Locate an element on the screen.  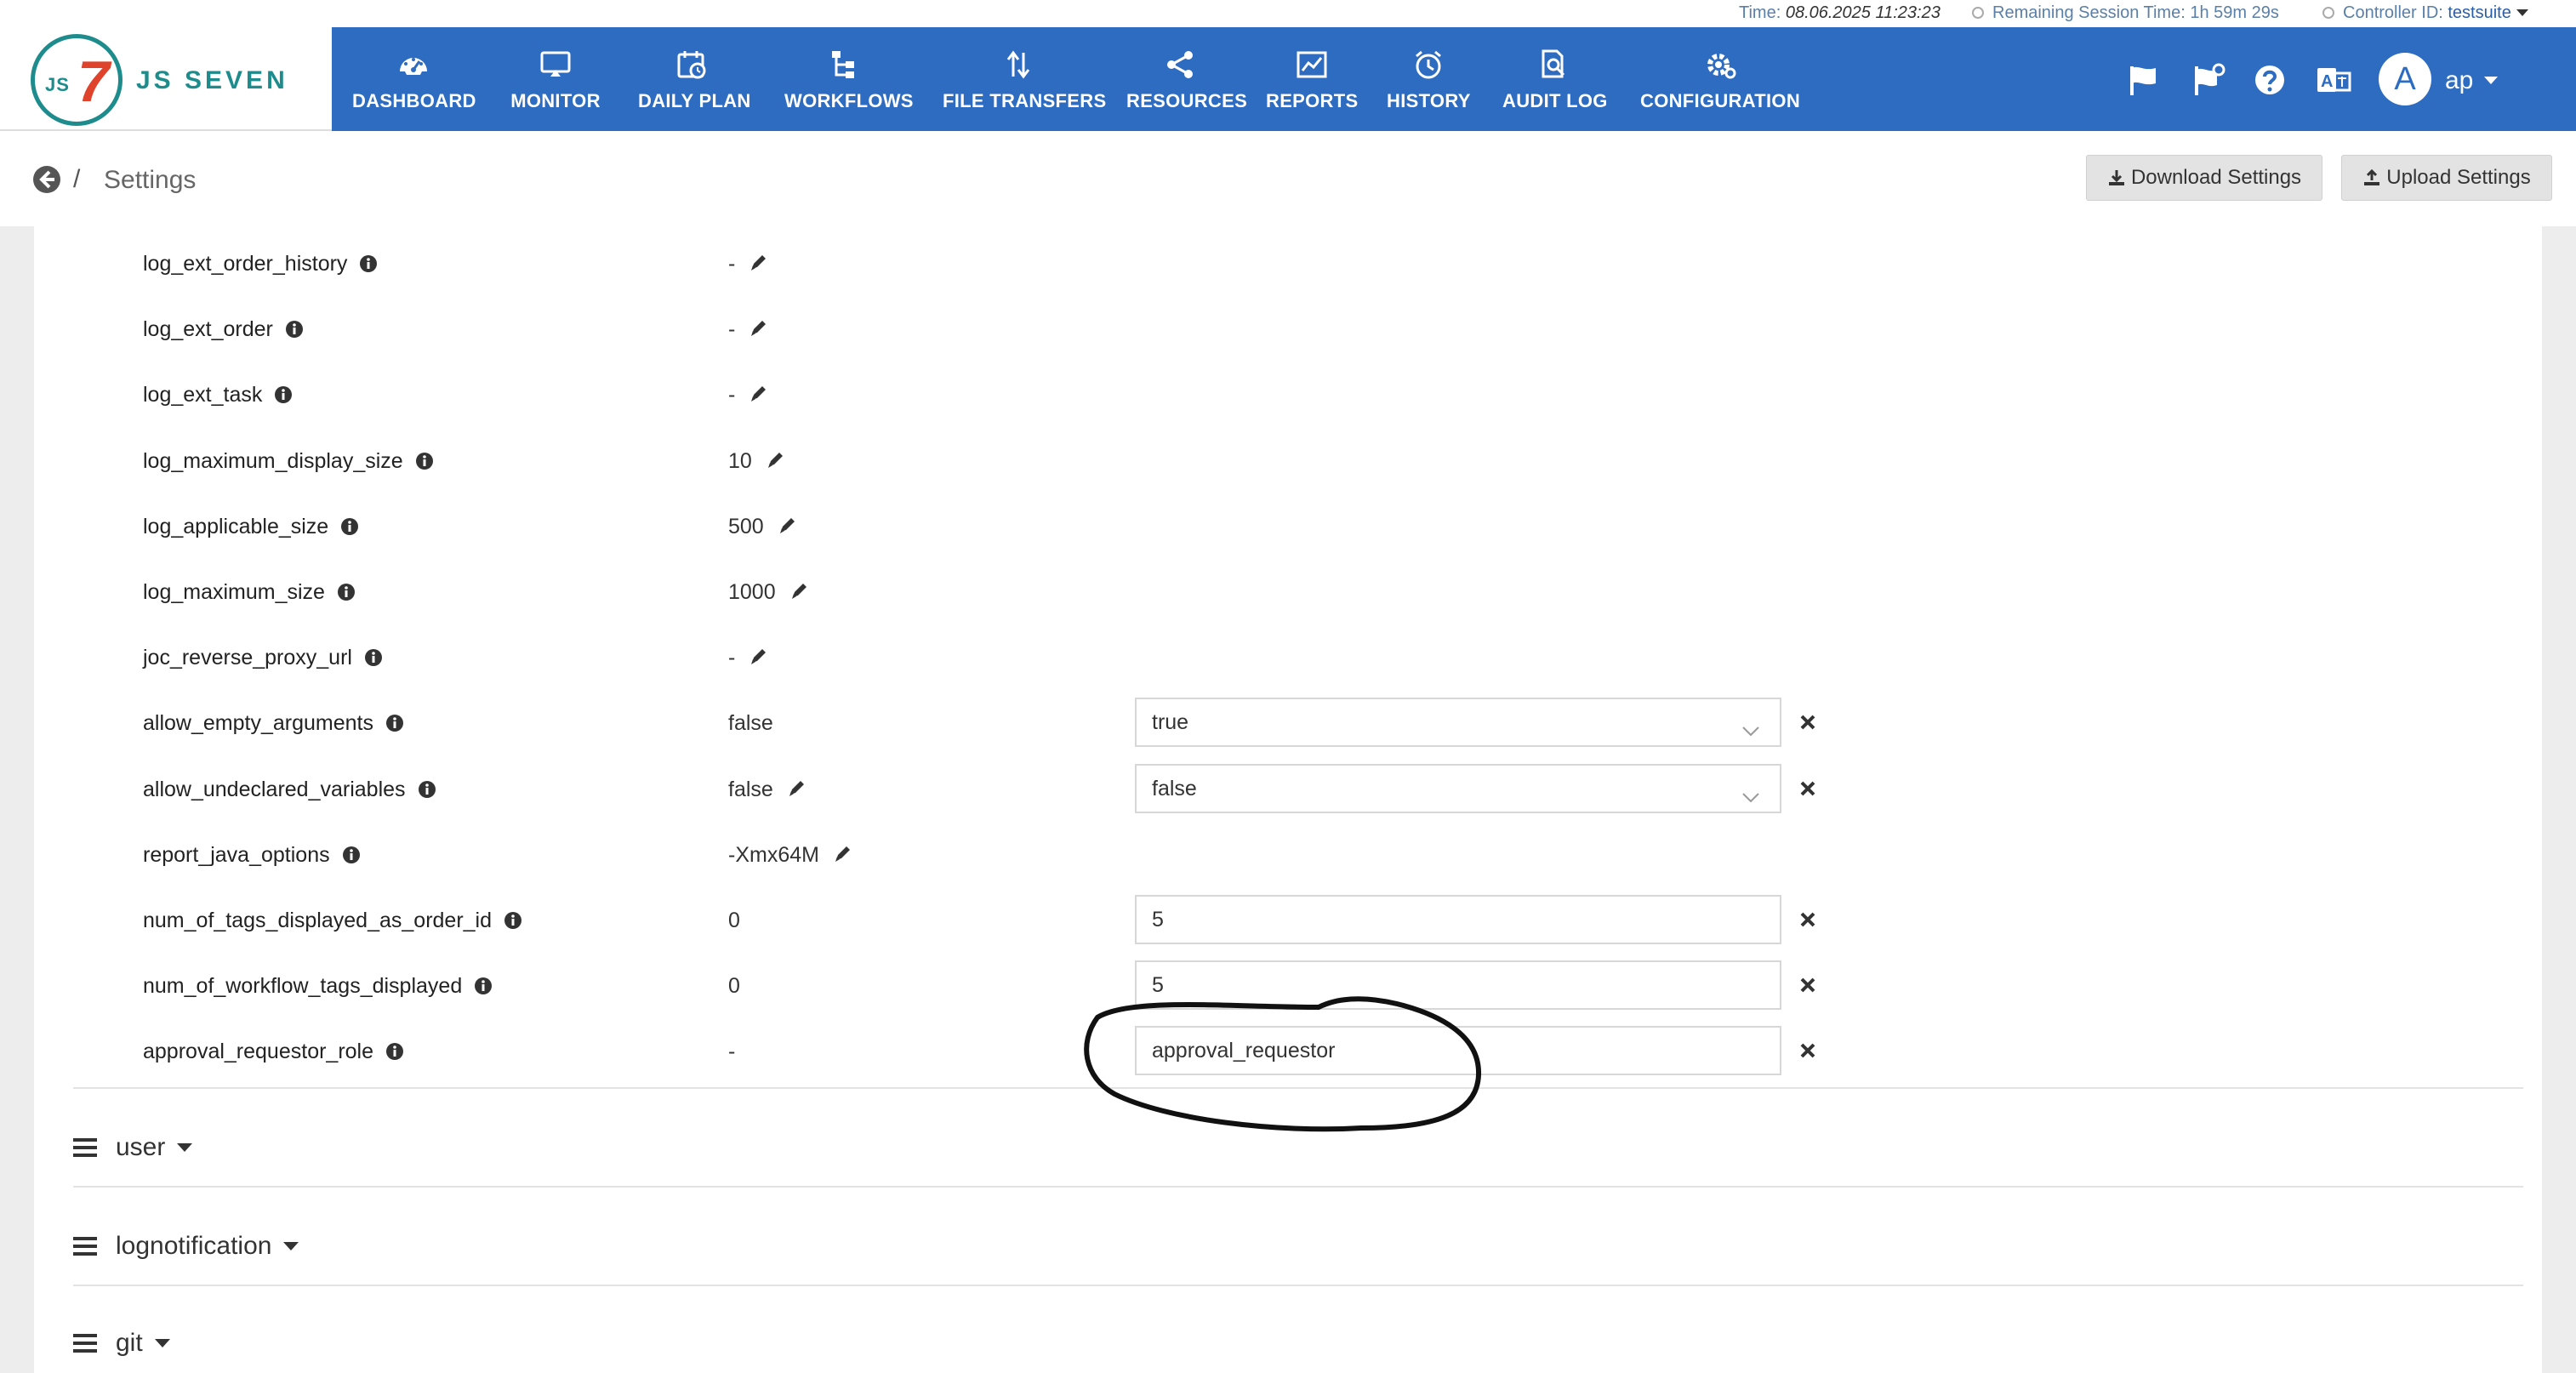
session-dot-icon is located at coordinates (1978, 13).